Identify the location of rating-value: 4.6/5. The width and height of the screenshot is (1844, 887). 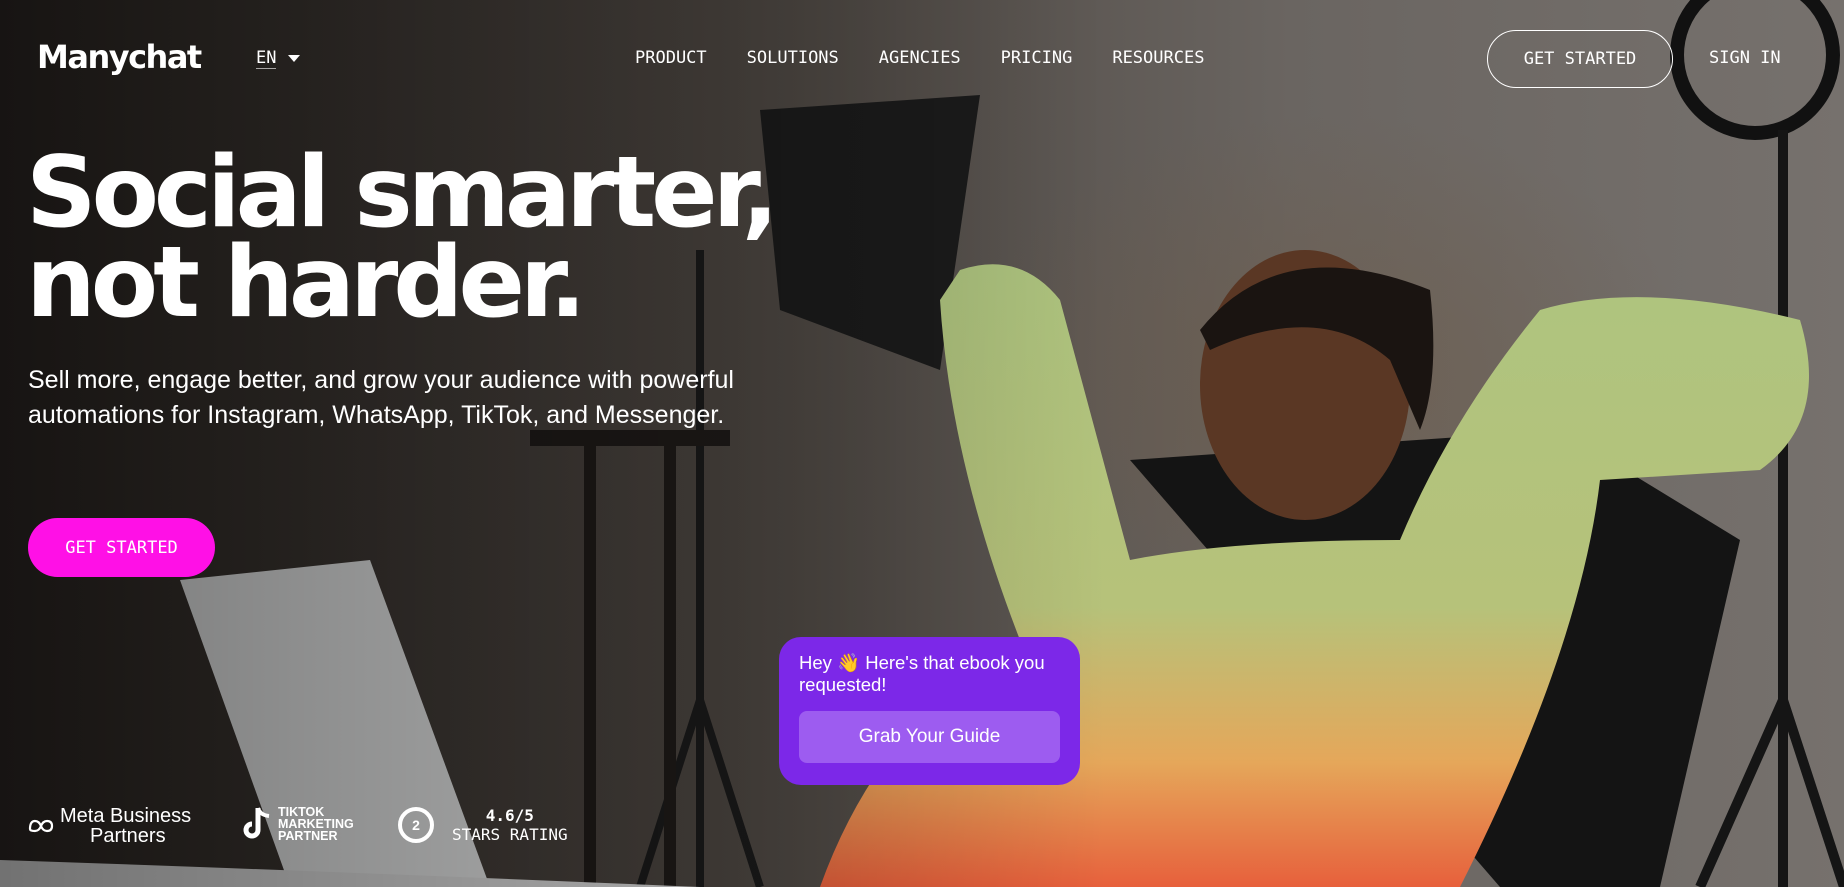
(509, 815).